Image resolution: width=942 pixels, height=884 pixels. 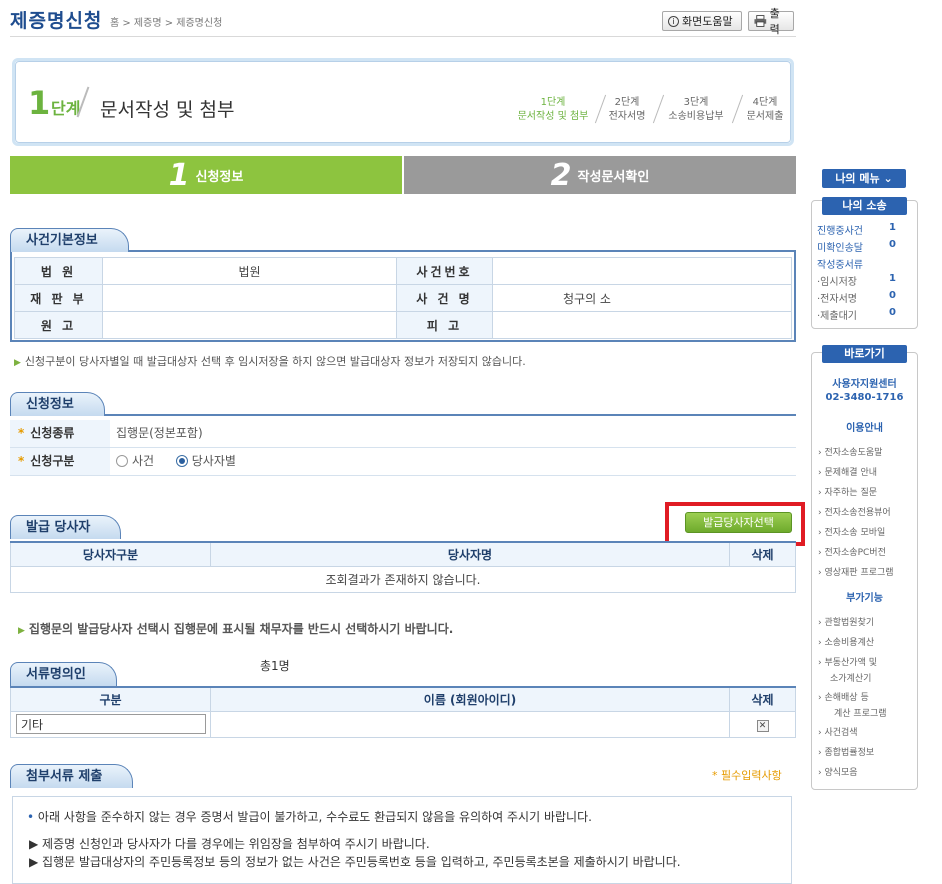 What do you see at coordinates (837, 314) in the screenshot?
I see `my-case-item: ·제출대기` at bounding box center [837, 314].